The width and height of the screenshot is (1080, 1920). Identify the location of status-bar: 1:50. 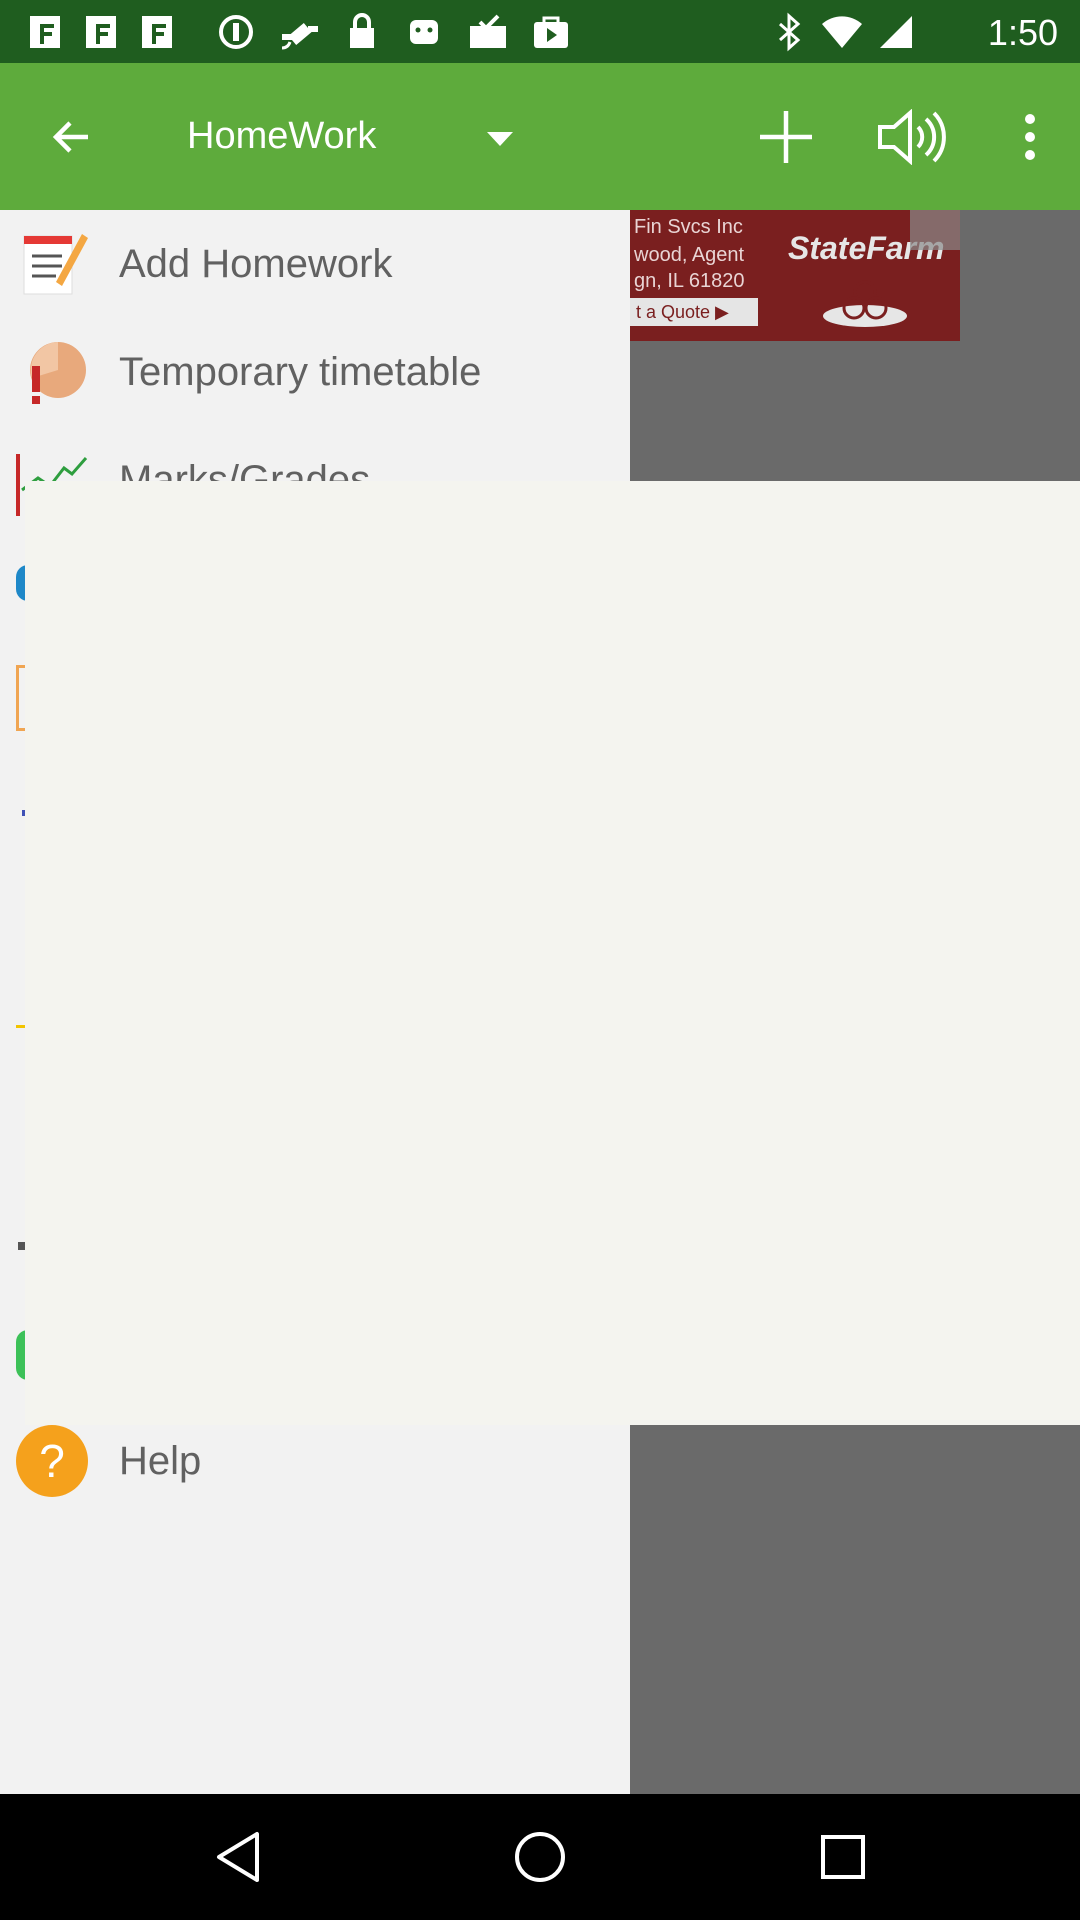
(540, 31).